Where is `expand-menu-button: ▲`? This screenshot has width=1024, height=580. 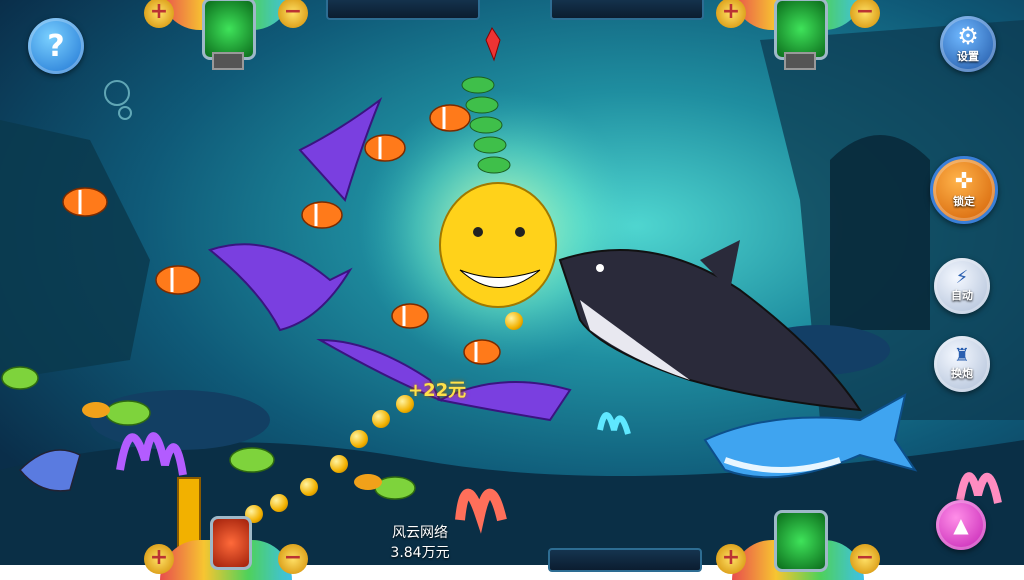
expand-menu-button: ▲ is located at coordinates (961, 525).